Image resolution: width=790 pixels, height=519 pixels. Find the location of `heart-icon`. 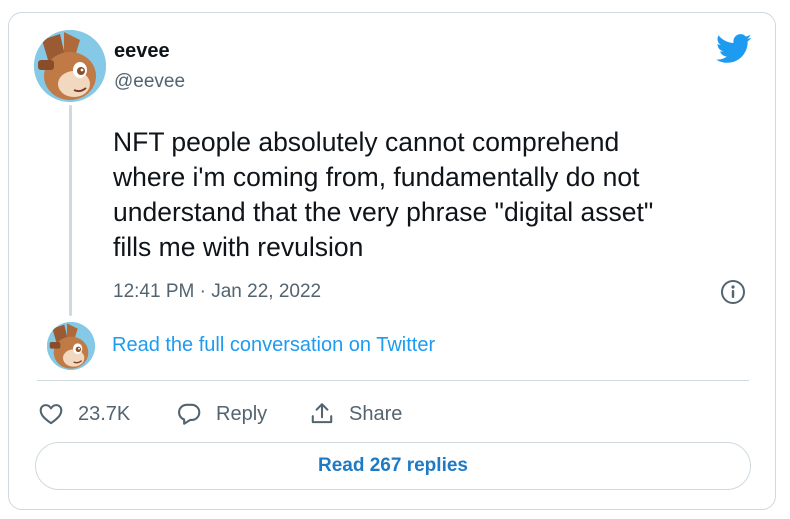

heart-icon is located at coordinates (51, 414).